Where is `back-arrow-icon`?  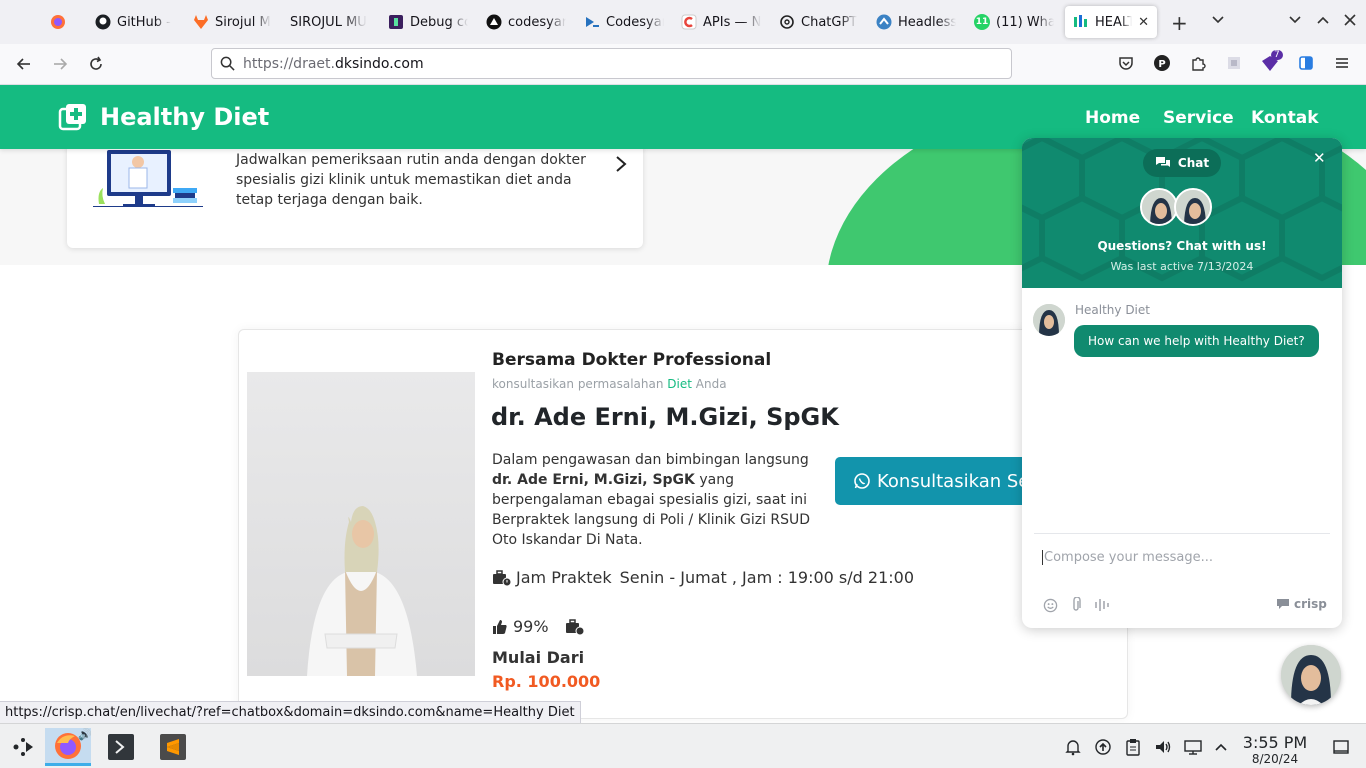 back-arrow-icon is located at coordinates (24, 64).